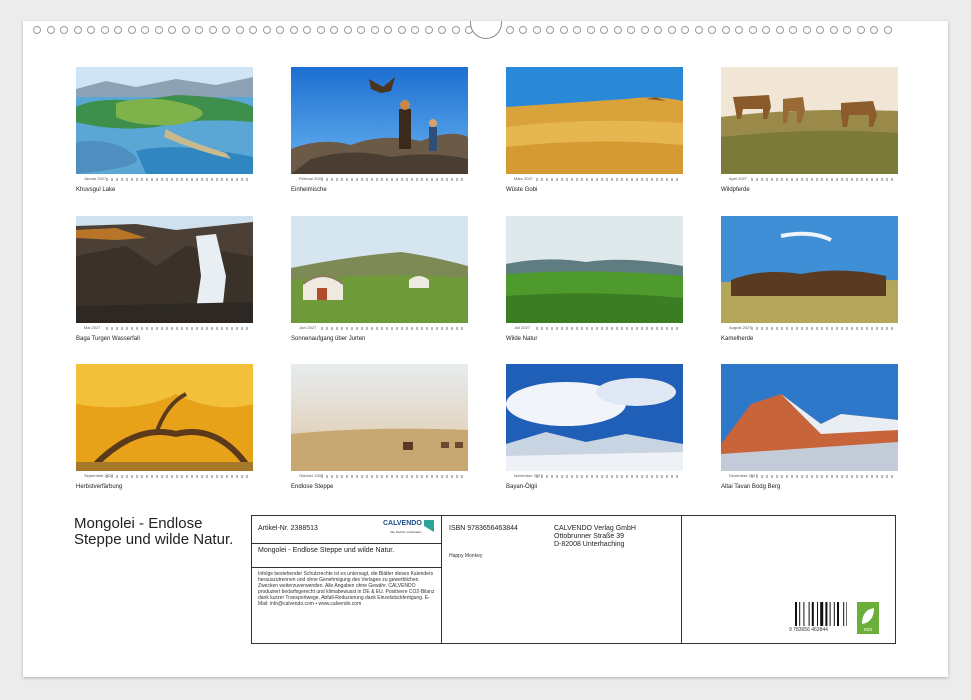 This screenshot has width=971, height=700. What do you see at coordinates (164, 279) in the screenshot?
I see `month-cell-may: Mai 2027 Baga Turgen Wasserfall` at bounding box center [164, 279].